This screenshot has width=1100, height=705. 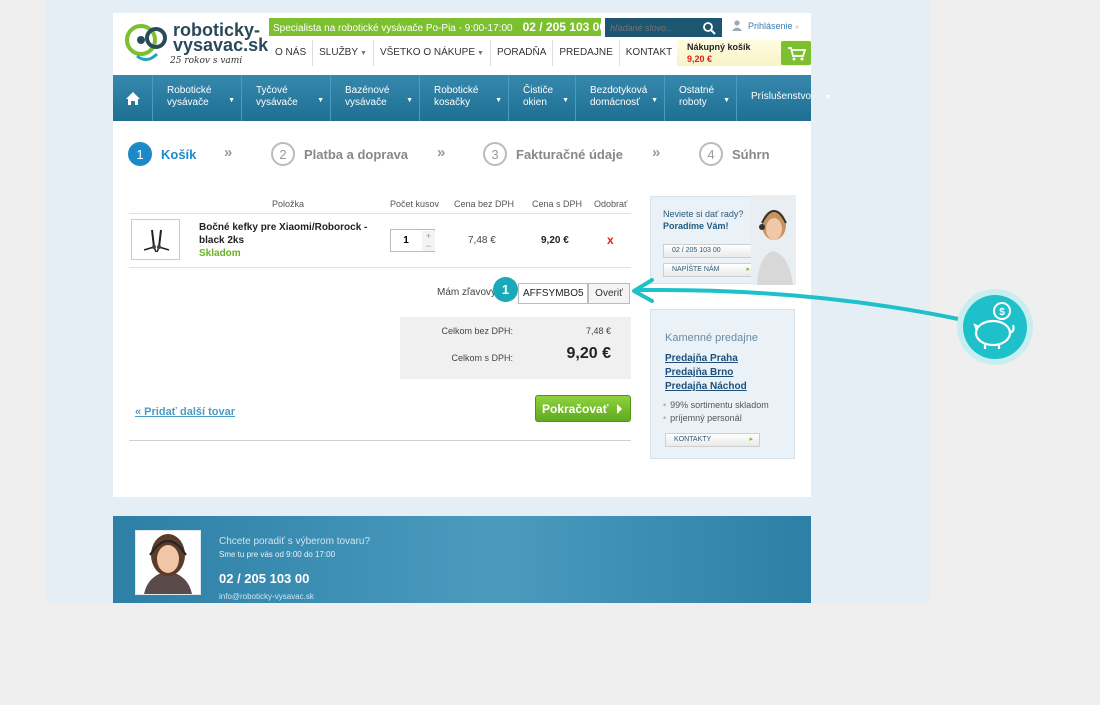 I want to click on nav-item-label: SLUŽBY, so click(x=339, y=52).